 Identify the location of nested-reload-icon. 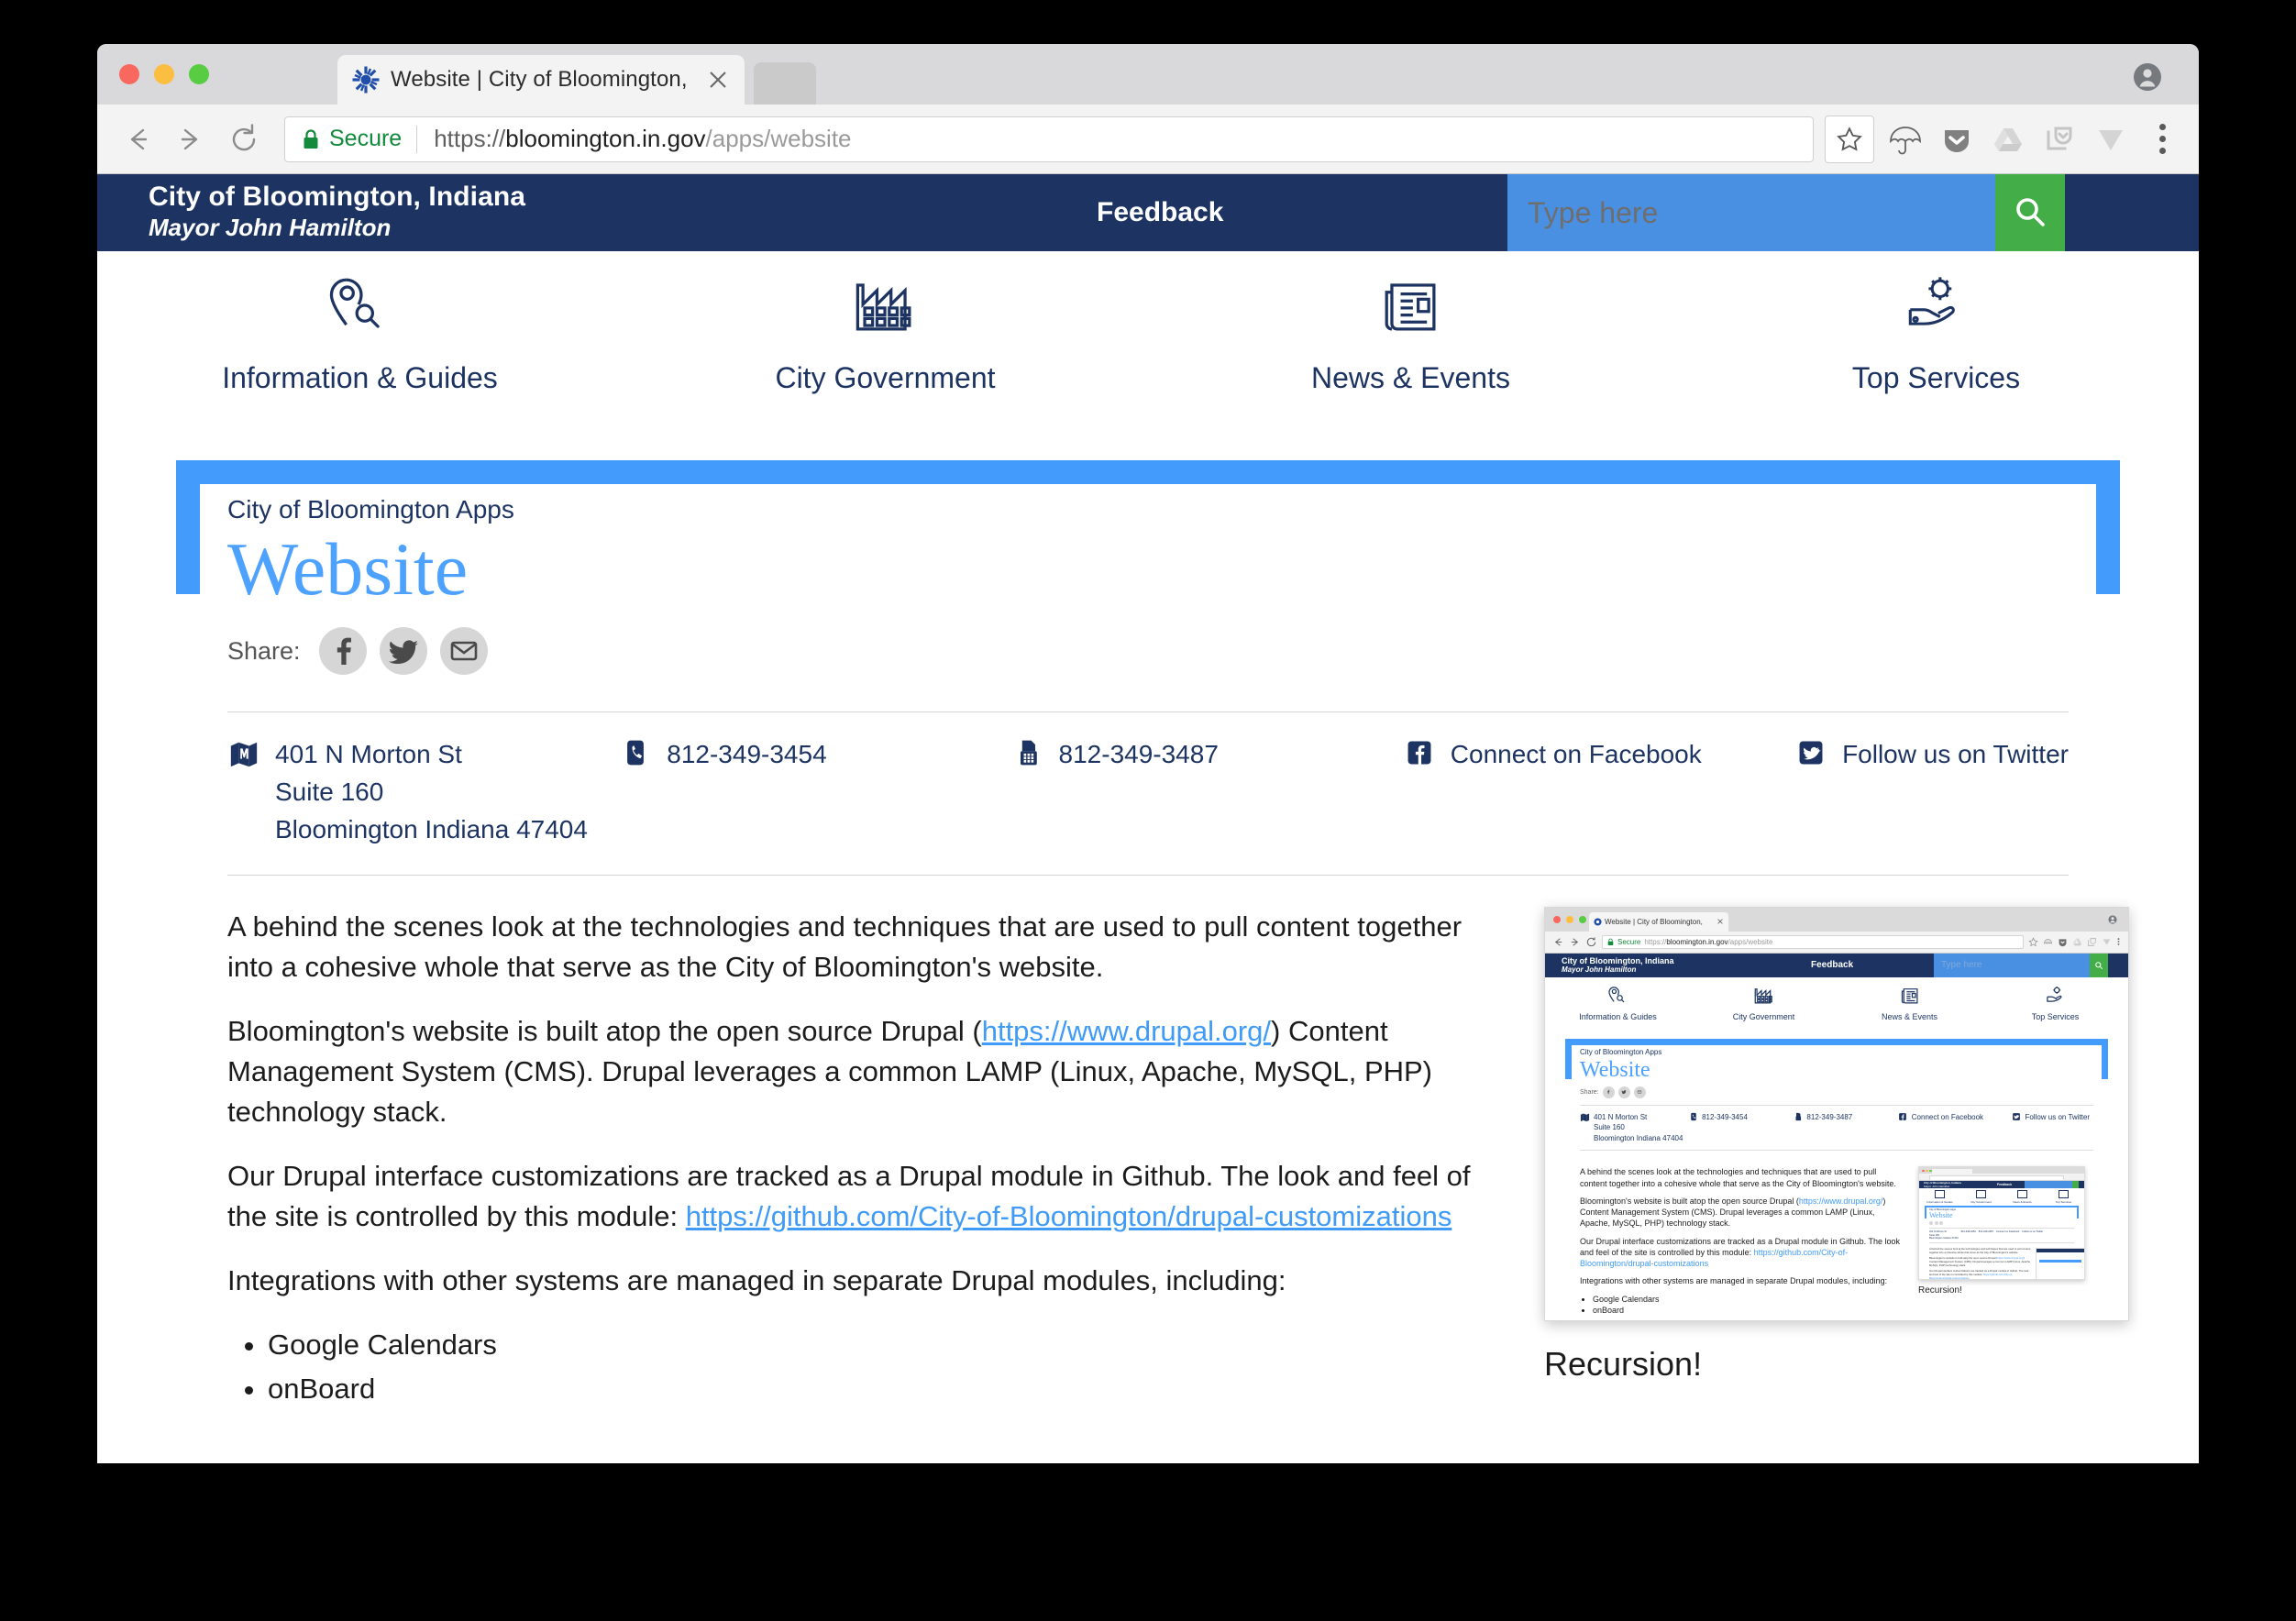
(1591, 941).